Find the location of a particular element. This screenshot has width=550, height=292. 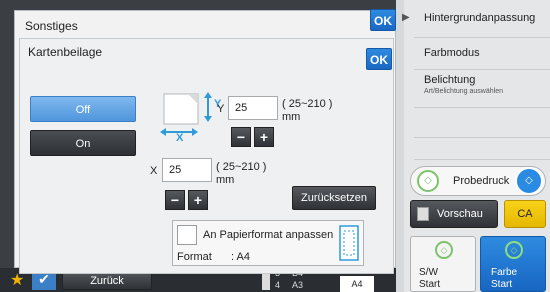

tray-4-number: 4 is located at coordinates (278, 285).